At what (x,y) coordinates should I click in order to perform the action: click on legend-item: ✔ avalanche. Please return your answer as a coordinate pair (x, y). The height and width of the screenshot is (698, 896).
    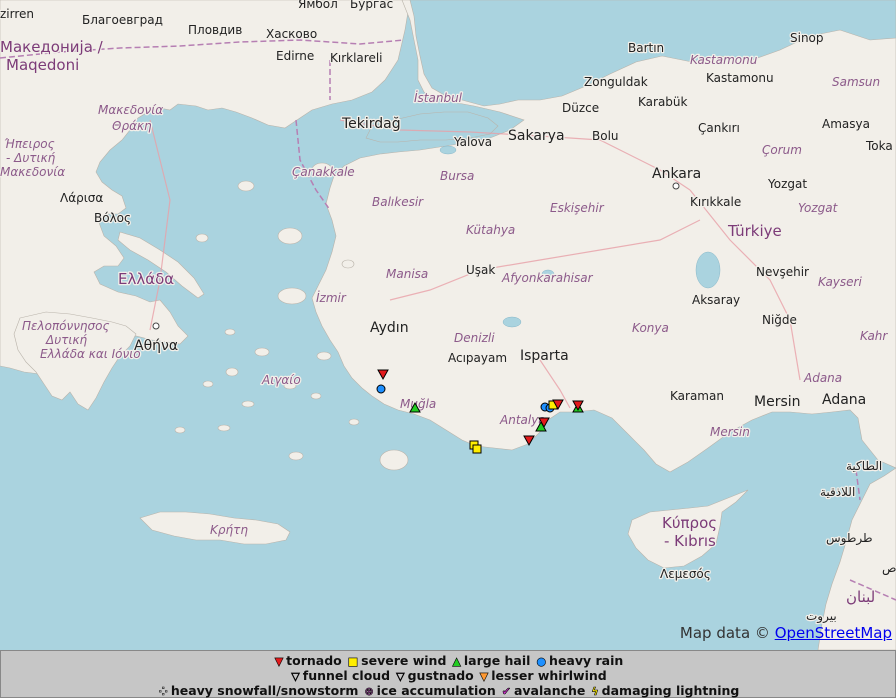
    Looking at the image, I should click on (543, 690).